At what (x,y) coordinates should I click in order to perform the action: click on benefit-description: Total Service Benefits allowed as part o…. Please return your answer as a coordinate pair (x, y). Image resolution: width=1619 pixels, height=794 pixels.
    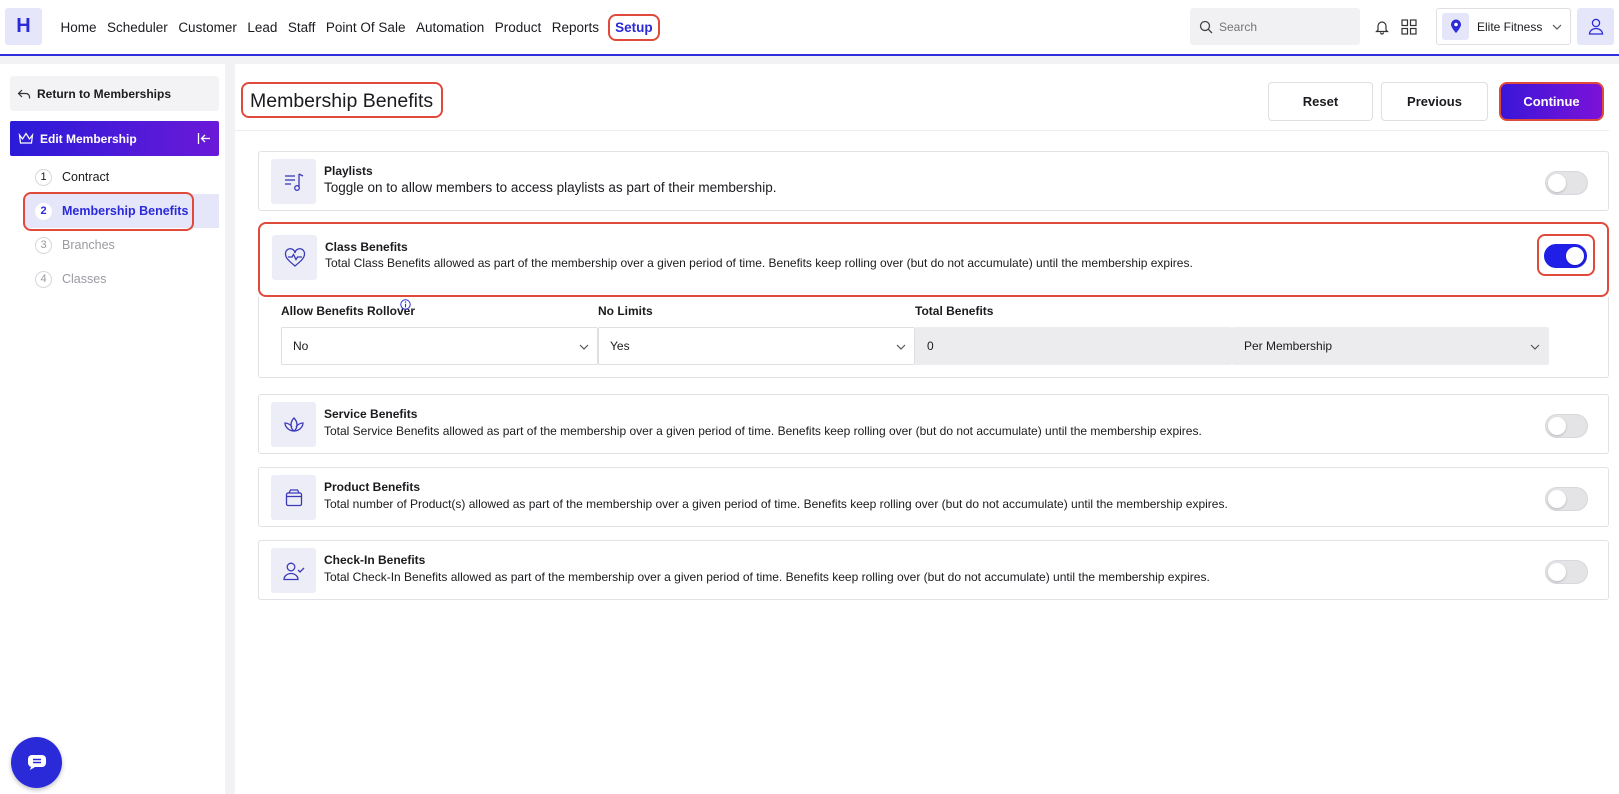
    Looking at the image, I should click on (763, 431).